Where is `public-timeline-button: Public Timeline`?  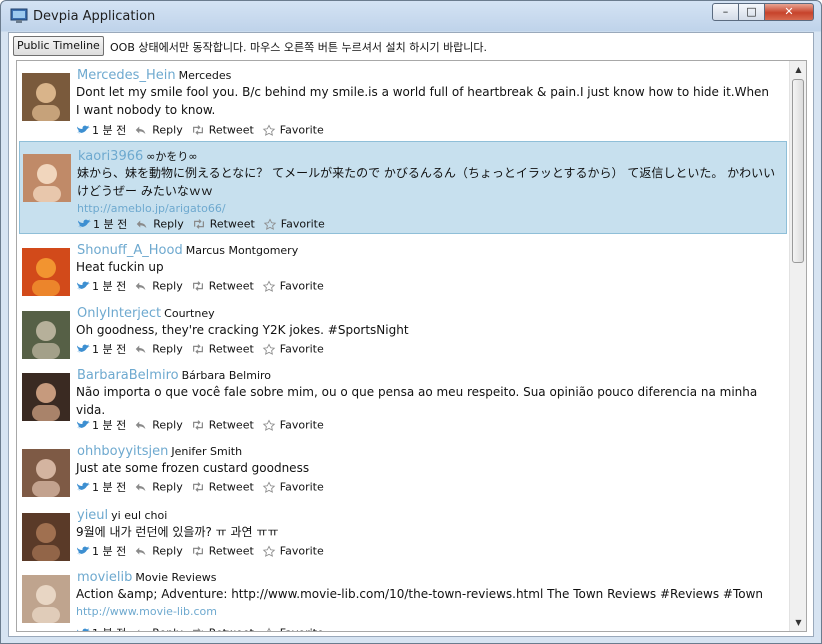
public-timeline-button: Public Timeline is located at coordinates (58, 46).